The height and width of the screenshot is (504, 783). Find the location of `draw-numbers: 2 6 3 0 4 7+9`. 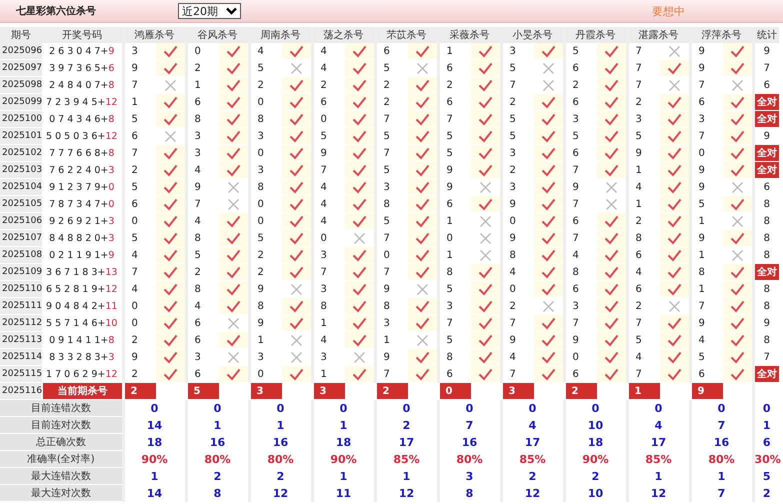

draw-numbers: 2 6 3 0 4 7+9 is located at coordinates (82, 51).